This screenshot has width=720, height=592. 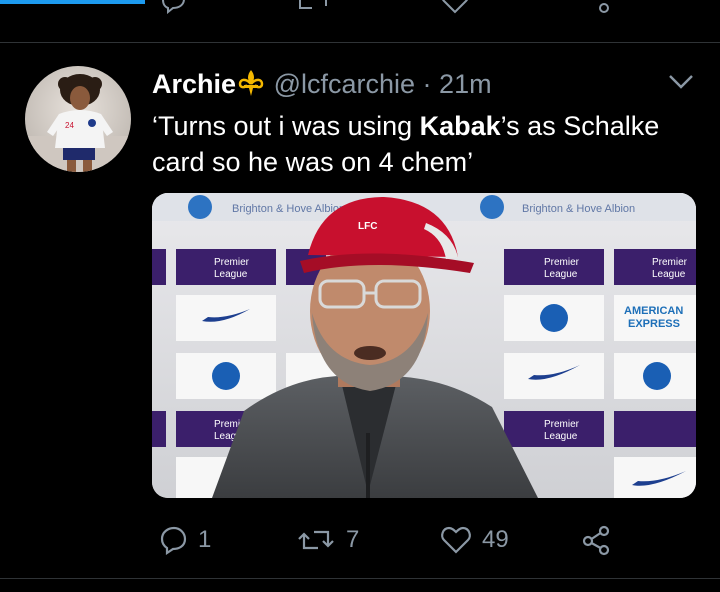 I want to click on author-handle: @lcfcarchie, so click(x=344, y=84).